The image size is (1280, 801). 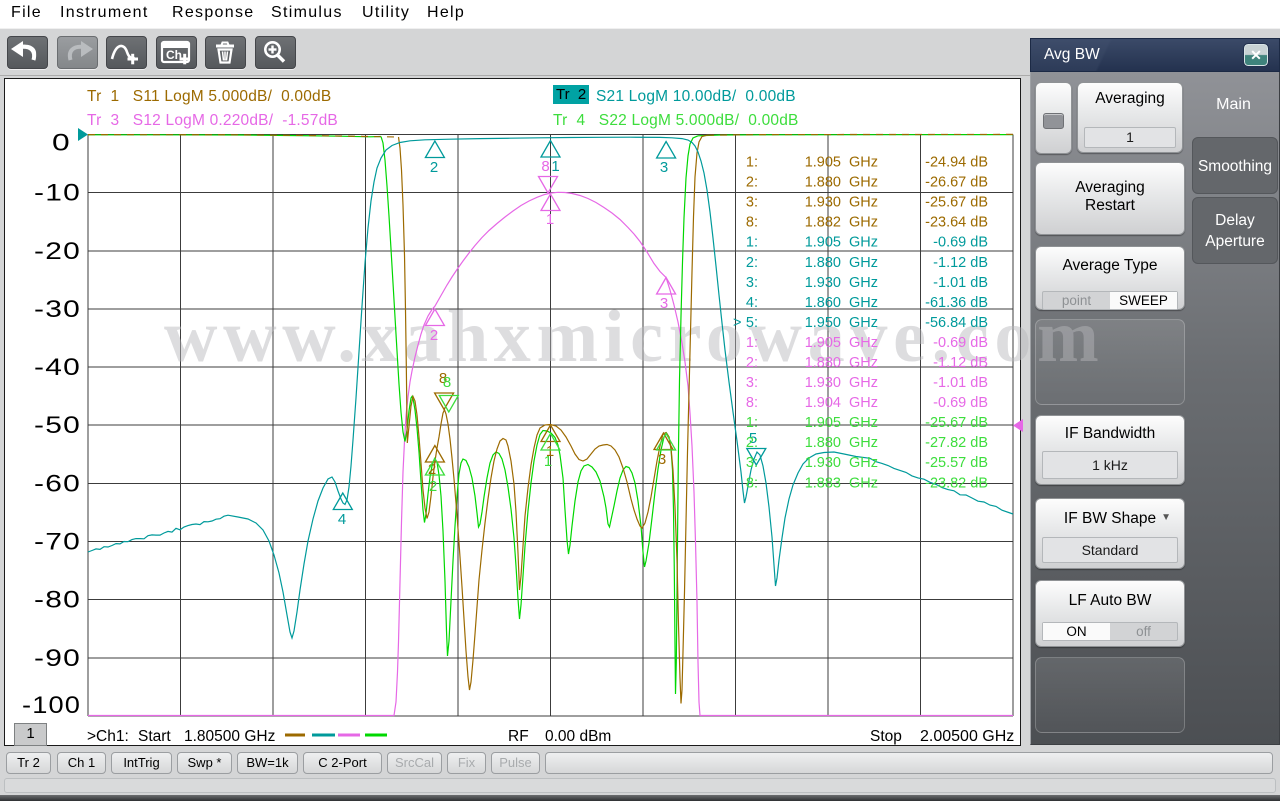 What do you see at coordinates (752, 303) in the screenshot?
I see `svg-text: 4:` at bounding box center [752, 303].